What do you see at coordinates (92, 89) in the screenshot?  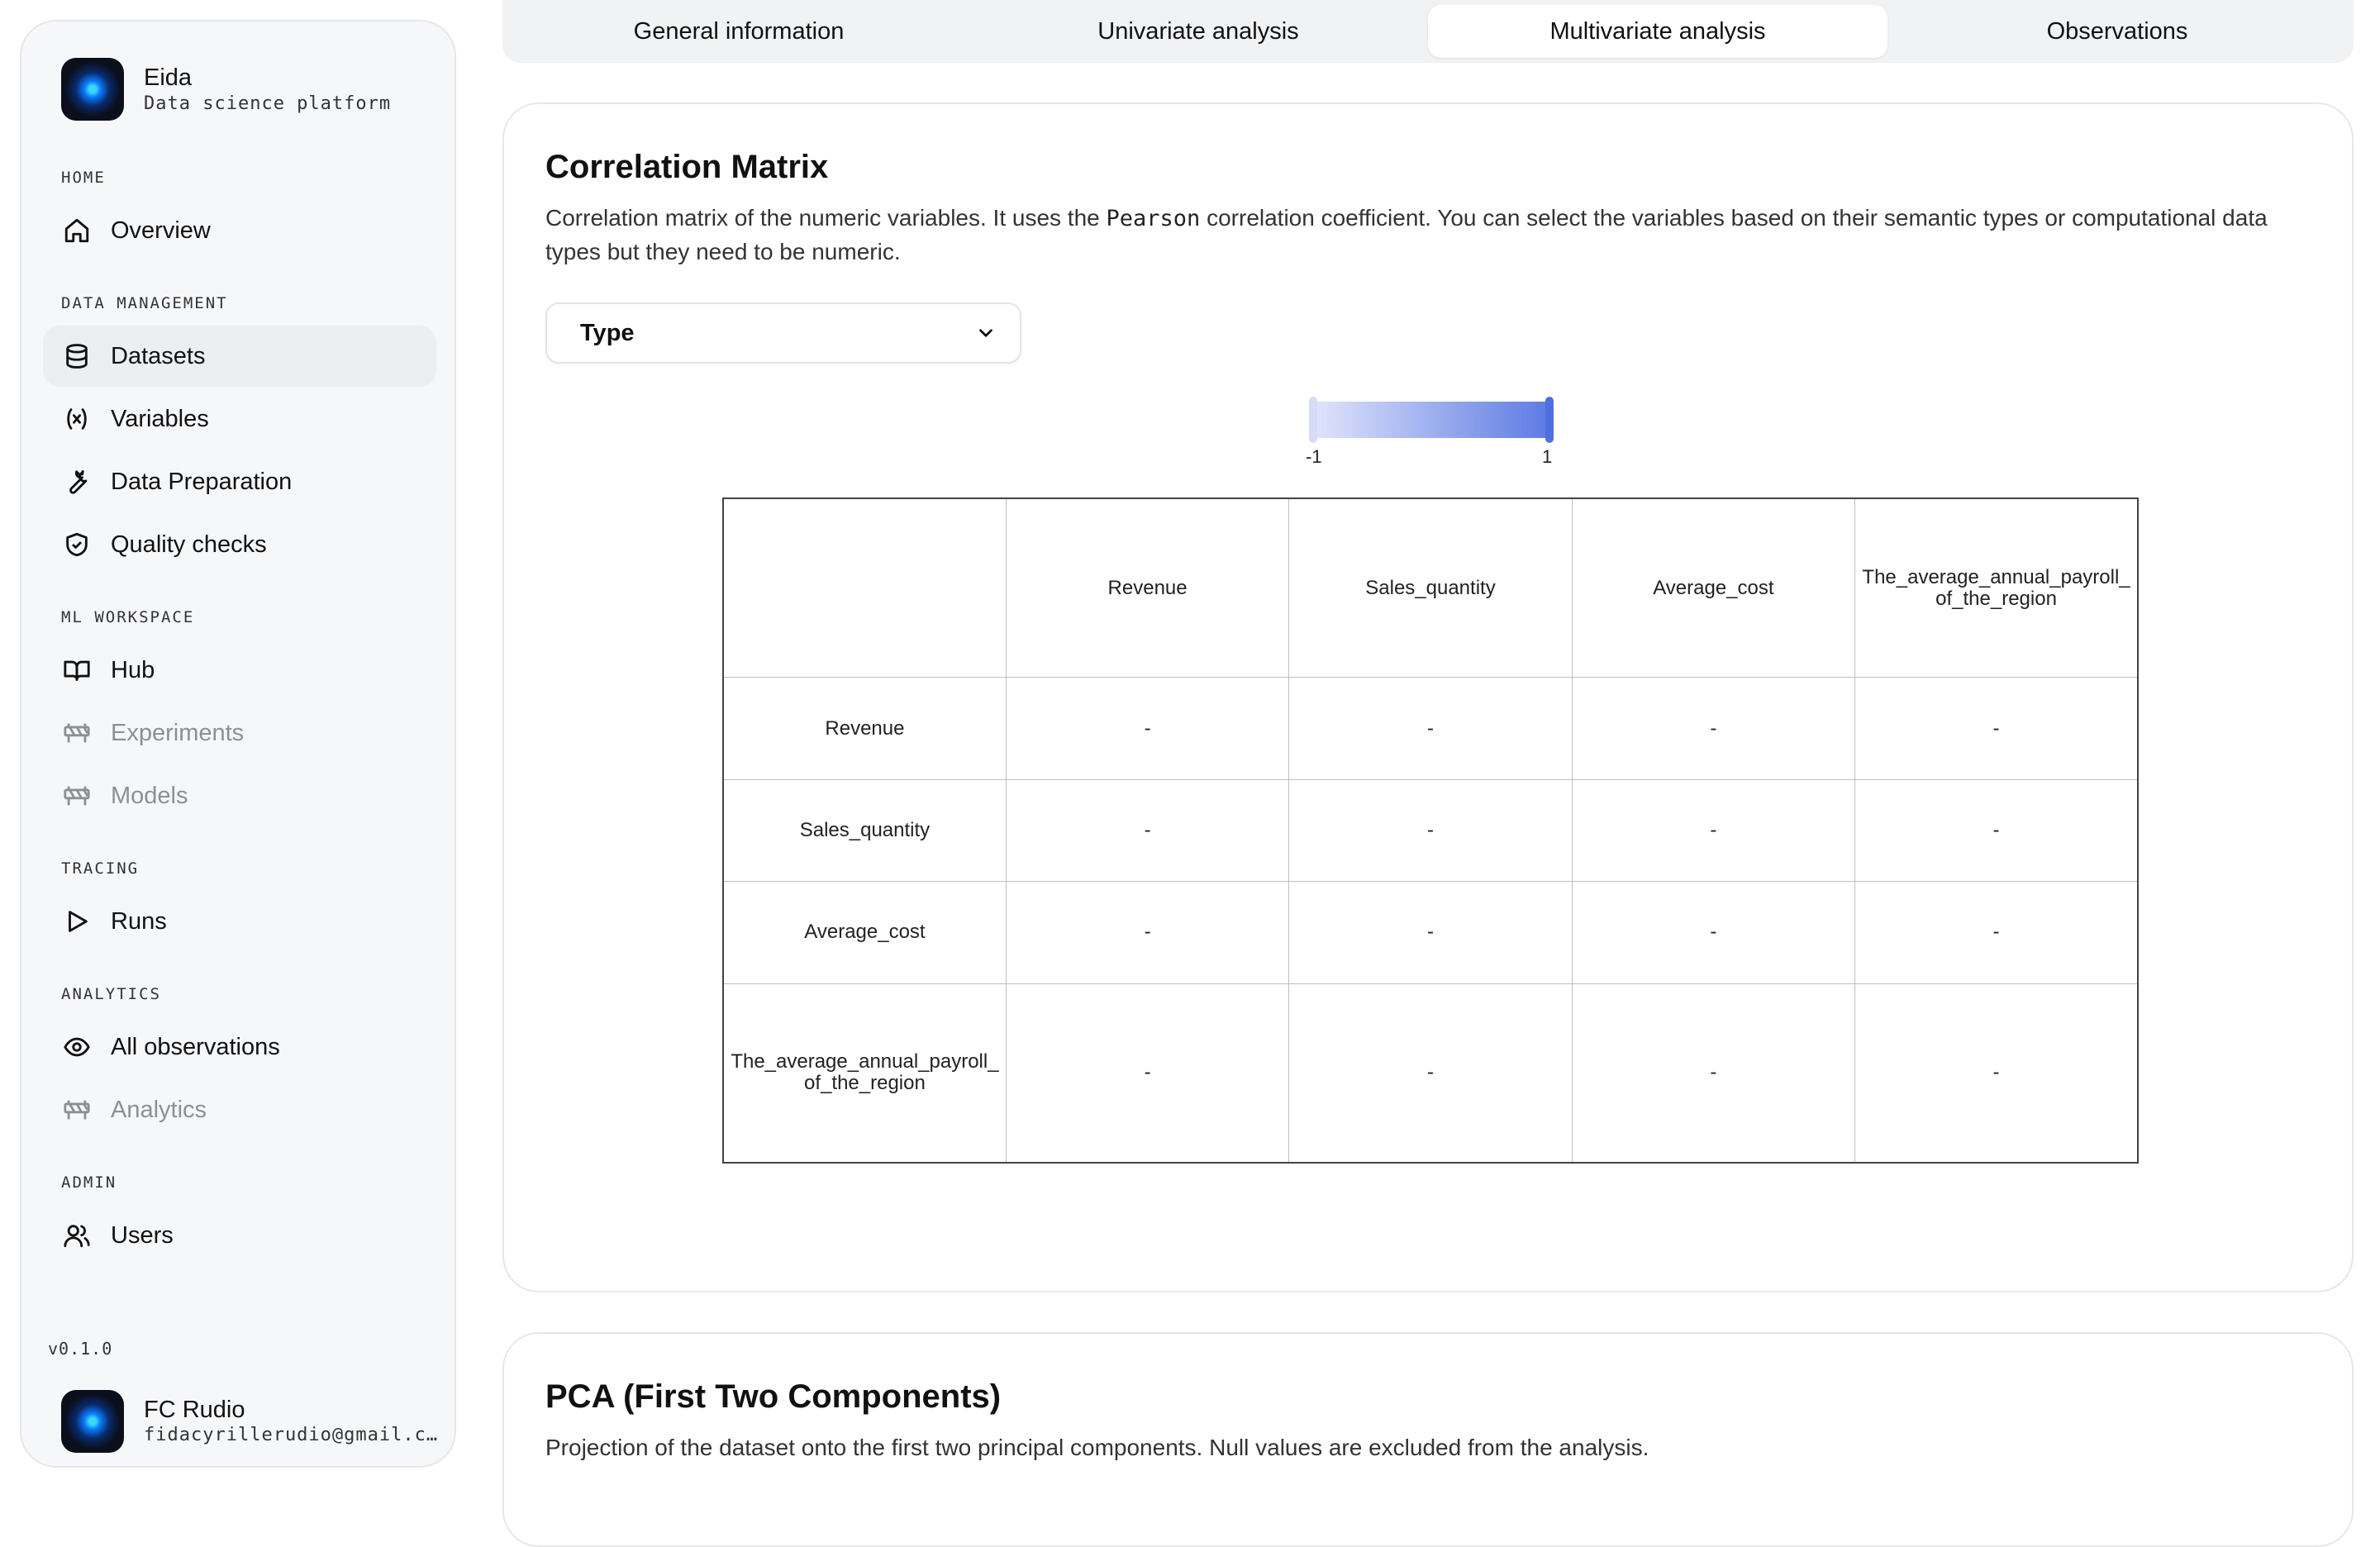 I see `app-logo` at bounding box center [92, 89].